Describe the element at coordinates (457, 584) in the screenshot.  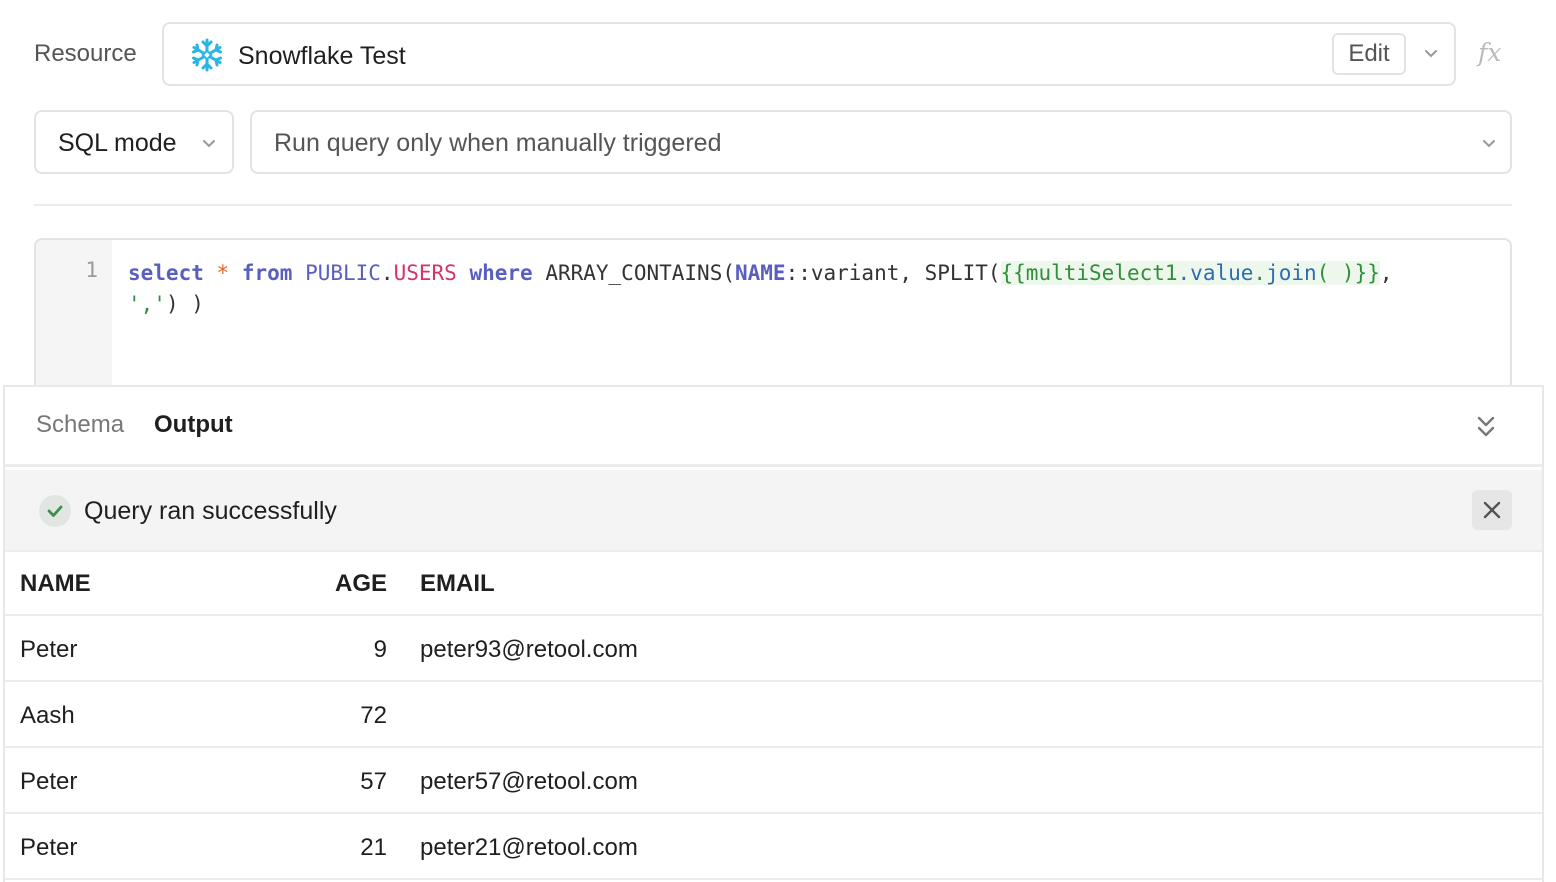
I see `column-header-email: EMAIL` at that location.